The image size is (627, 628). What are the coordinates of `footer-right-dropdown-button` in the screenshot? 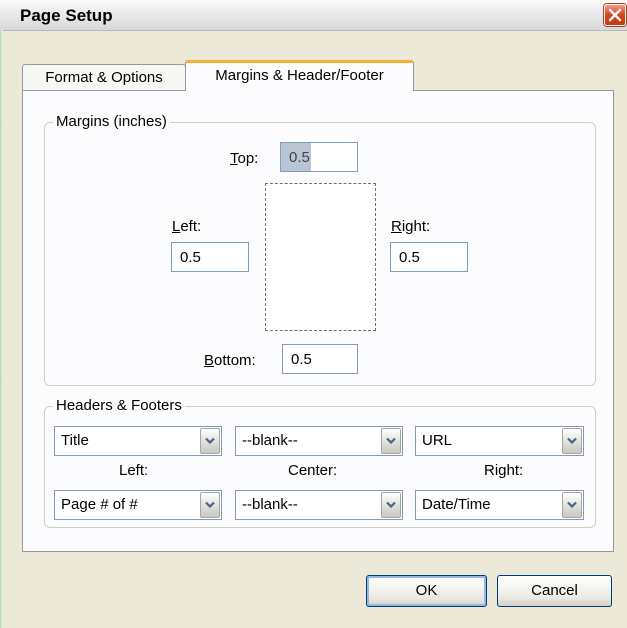 It's located at (572, 505).